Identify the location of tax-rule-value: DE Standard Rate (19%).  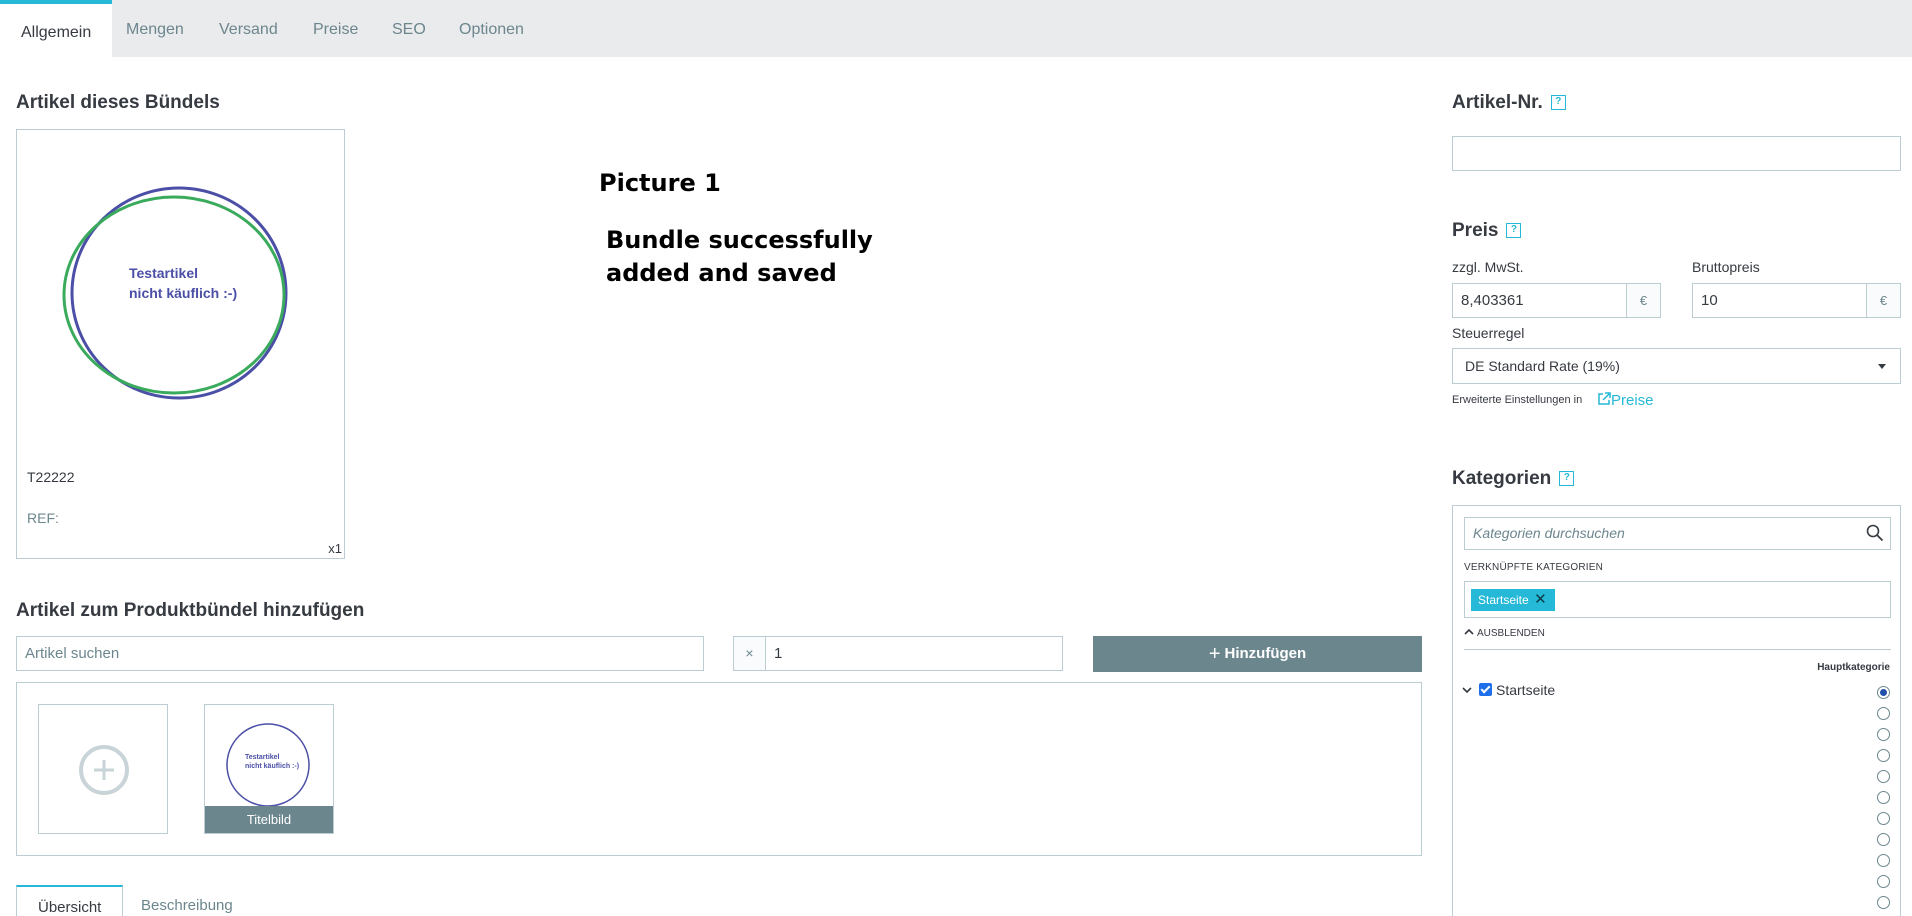
(1542, 366).